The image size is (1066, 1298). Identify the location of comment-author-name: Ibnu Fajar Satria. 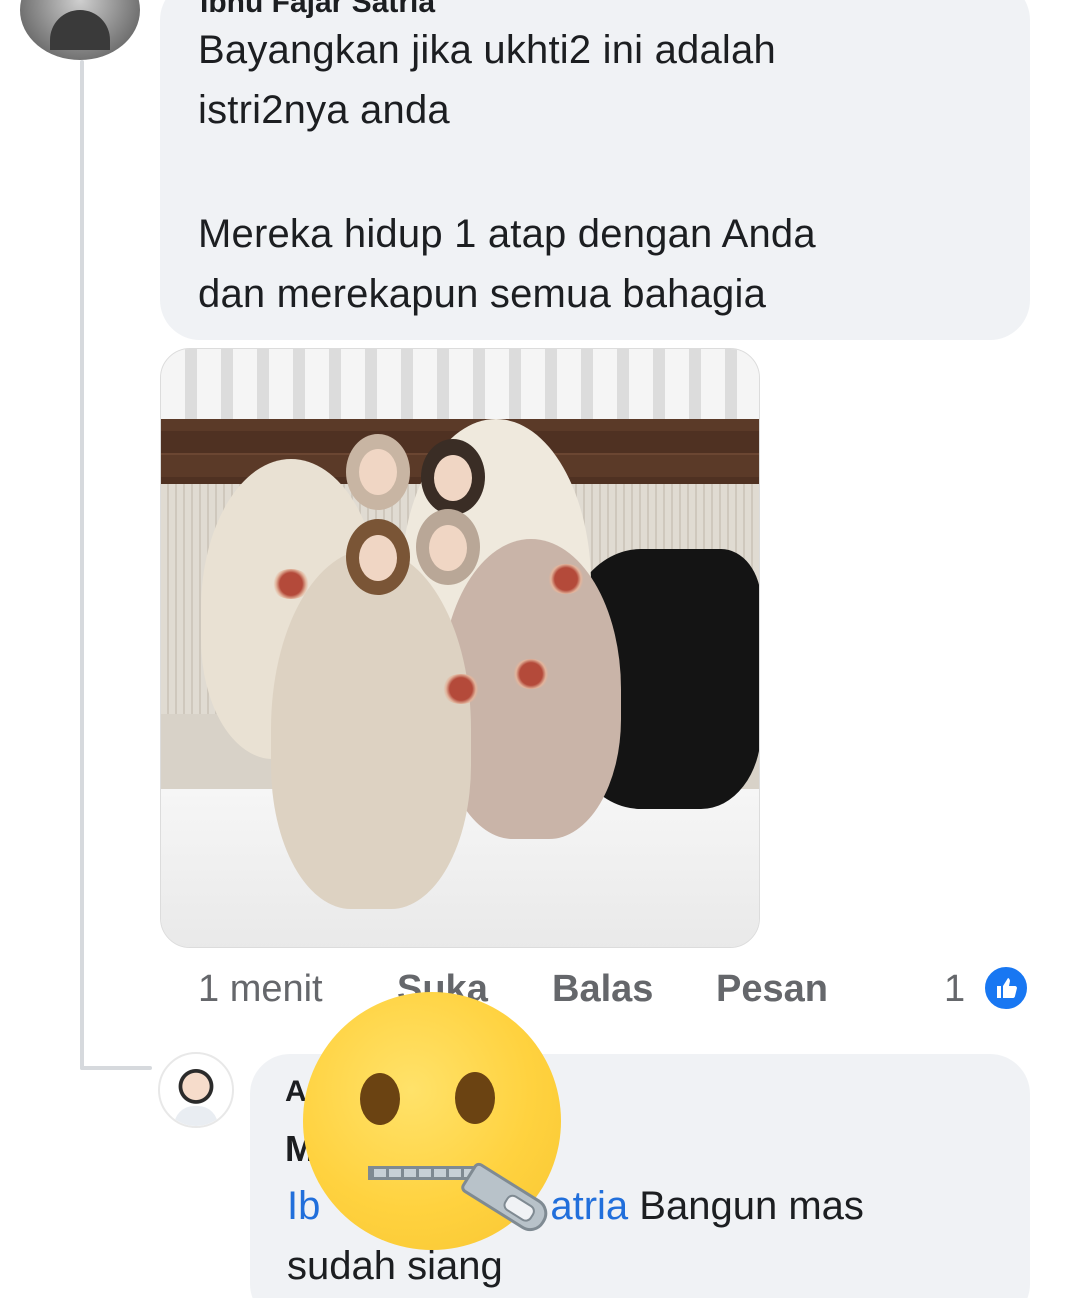
(317, 10).